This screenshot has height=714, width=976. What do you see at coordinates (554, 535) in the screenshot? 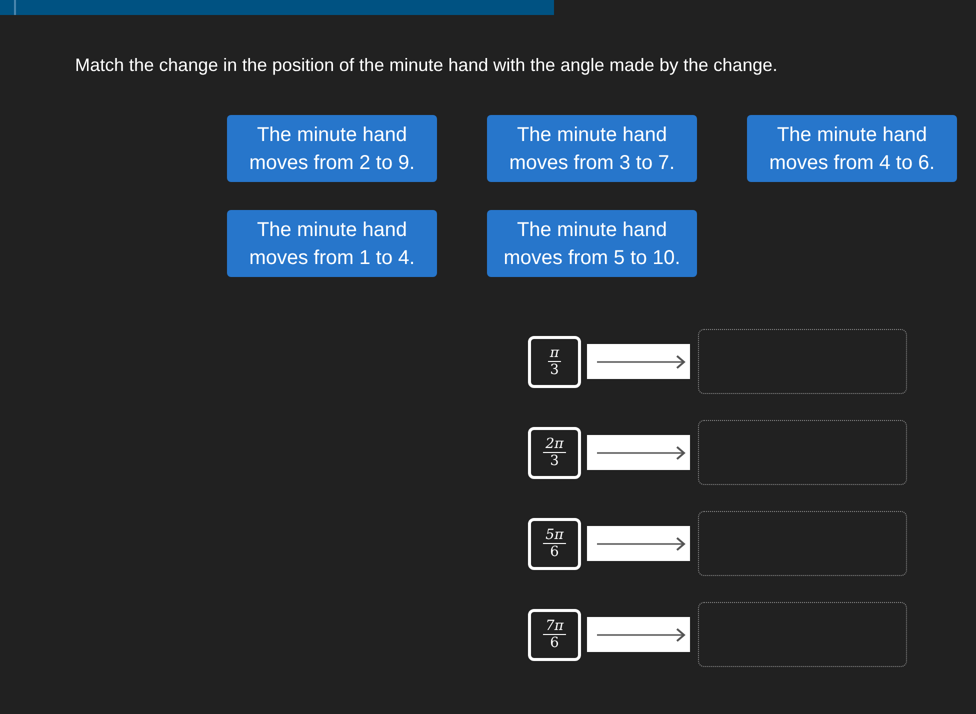
I see `numerator: 5π` at bounding box center [554, 535].